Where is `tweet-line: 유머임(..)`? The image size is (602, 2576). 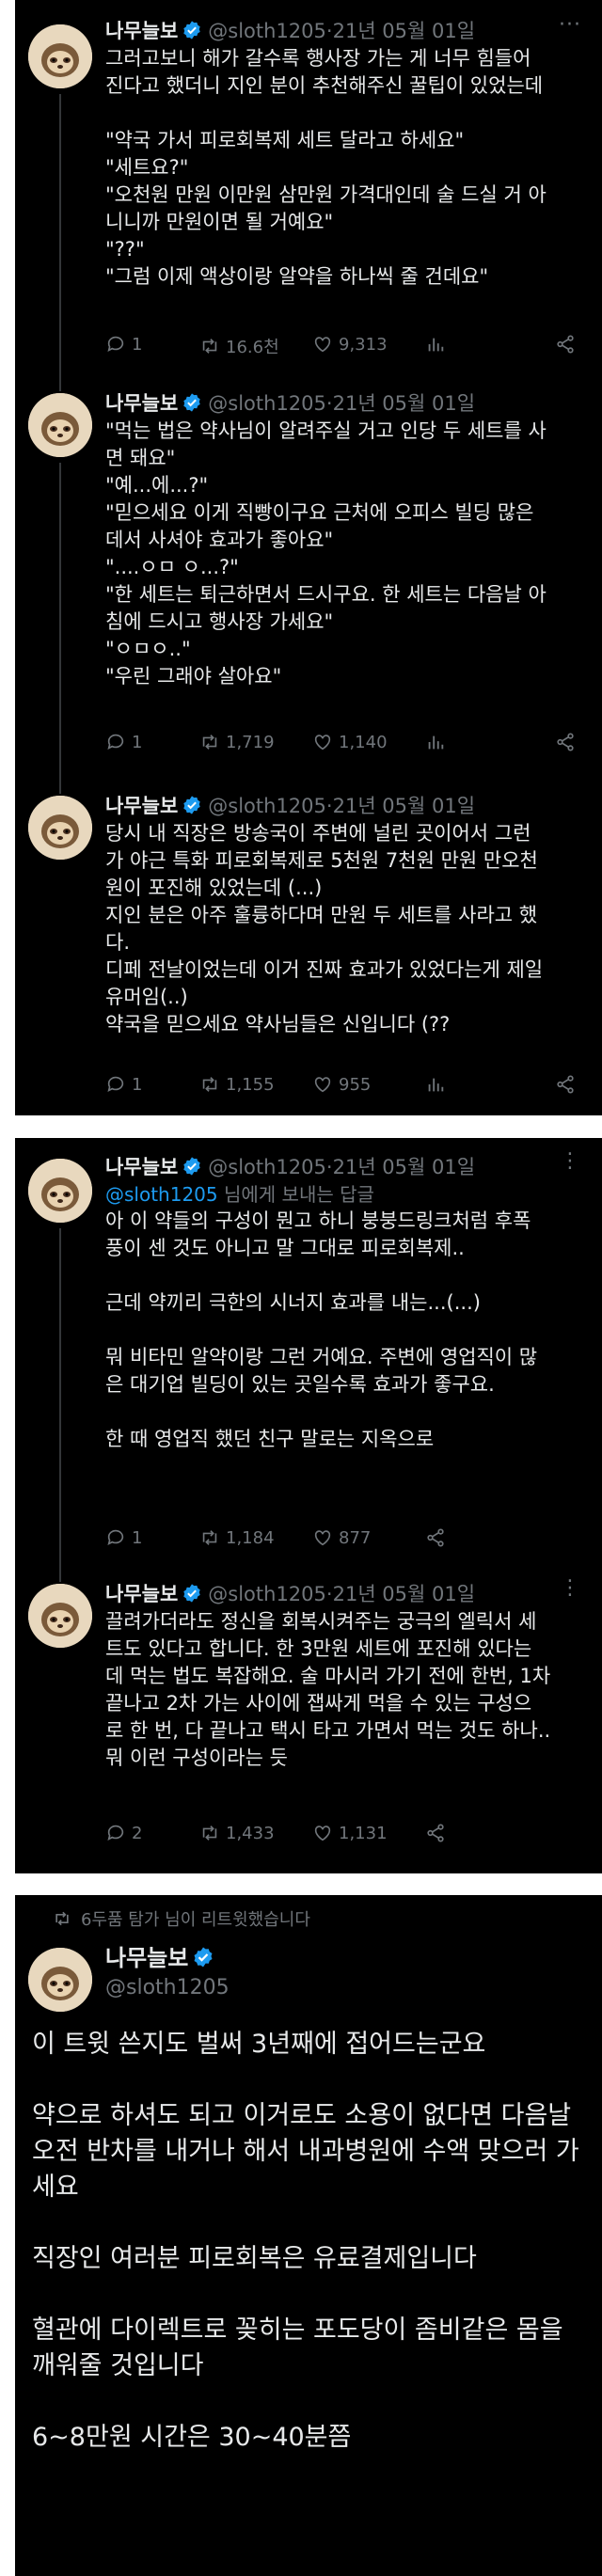
tweet-line: 유머임(..) is located at coordinates (146, 997).